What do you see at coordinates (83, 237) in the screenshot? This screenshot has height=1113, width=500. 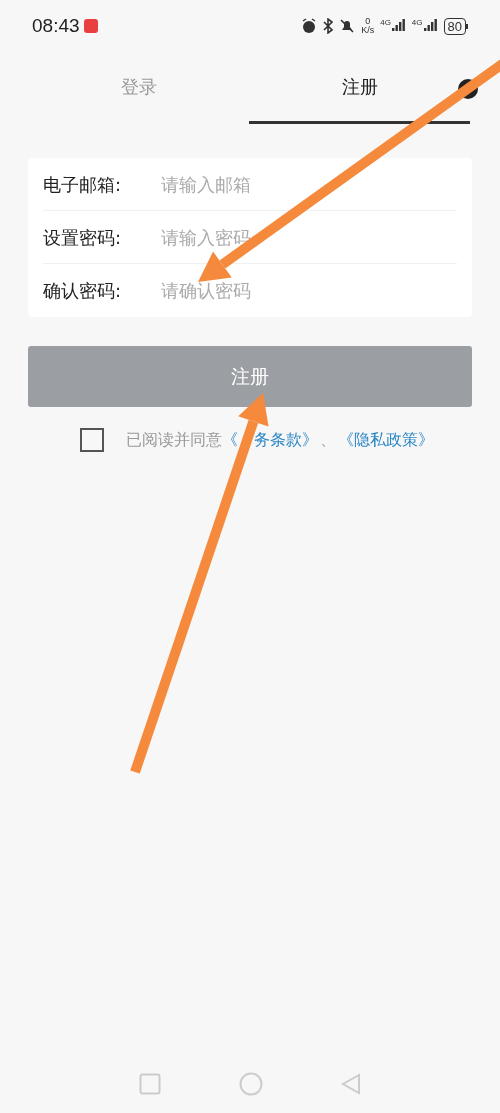 I see `field-label: 设置密码:` at bounding box center [83, 237].